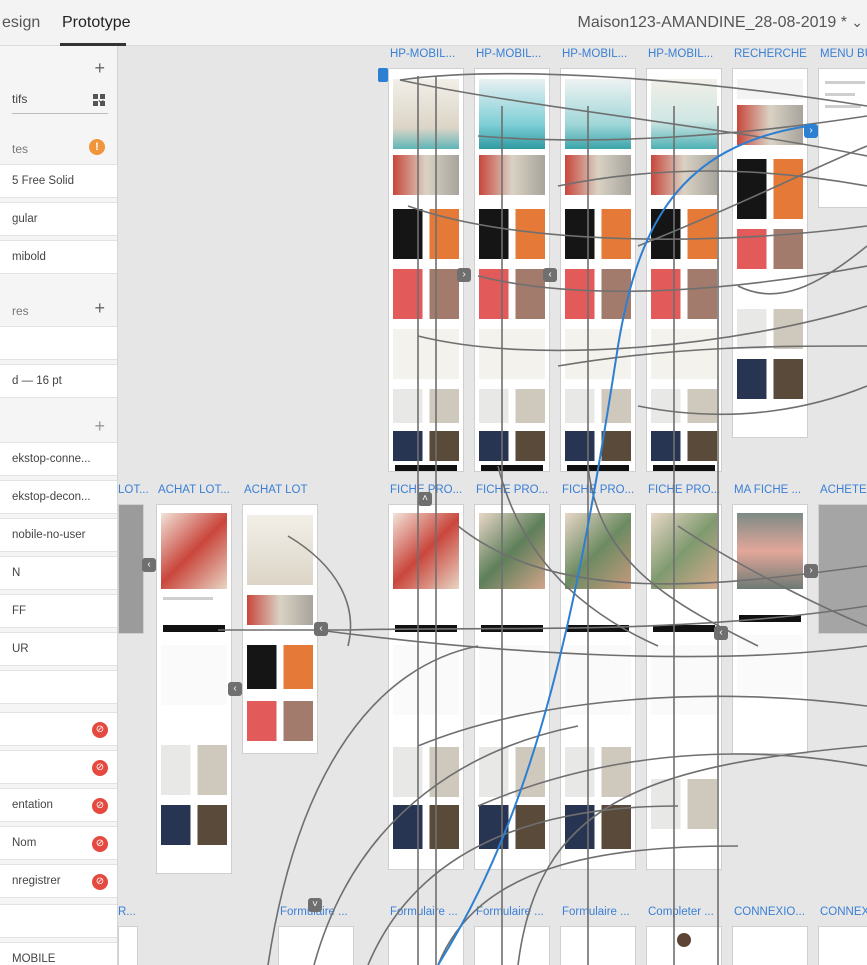 The width and height of the screenshot is (867, 965). I want to click on artboard-recherche, so click(770, 253).